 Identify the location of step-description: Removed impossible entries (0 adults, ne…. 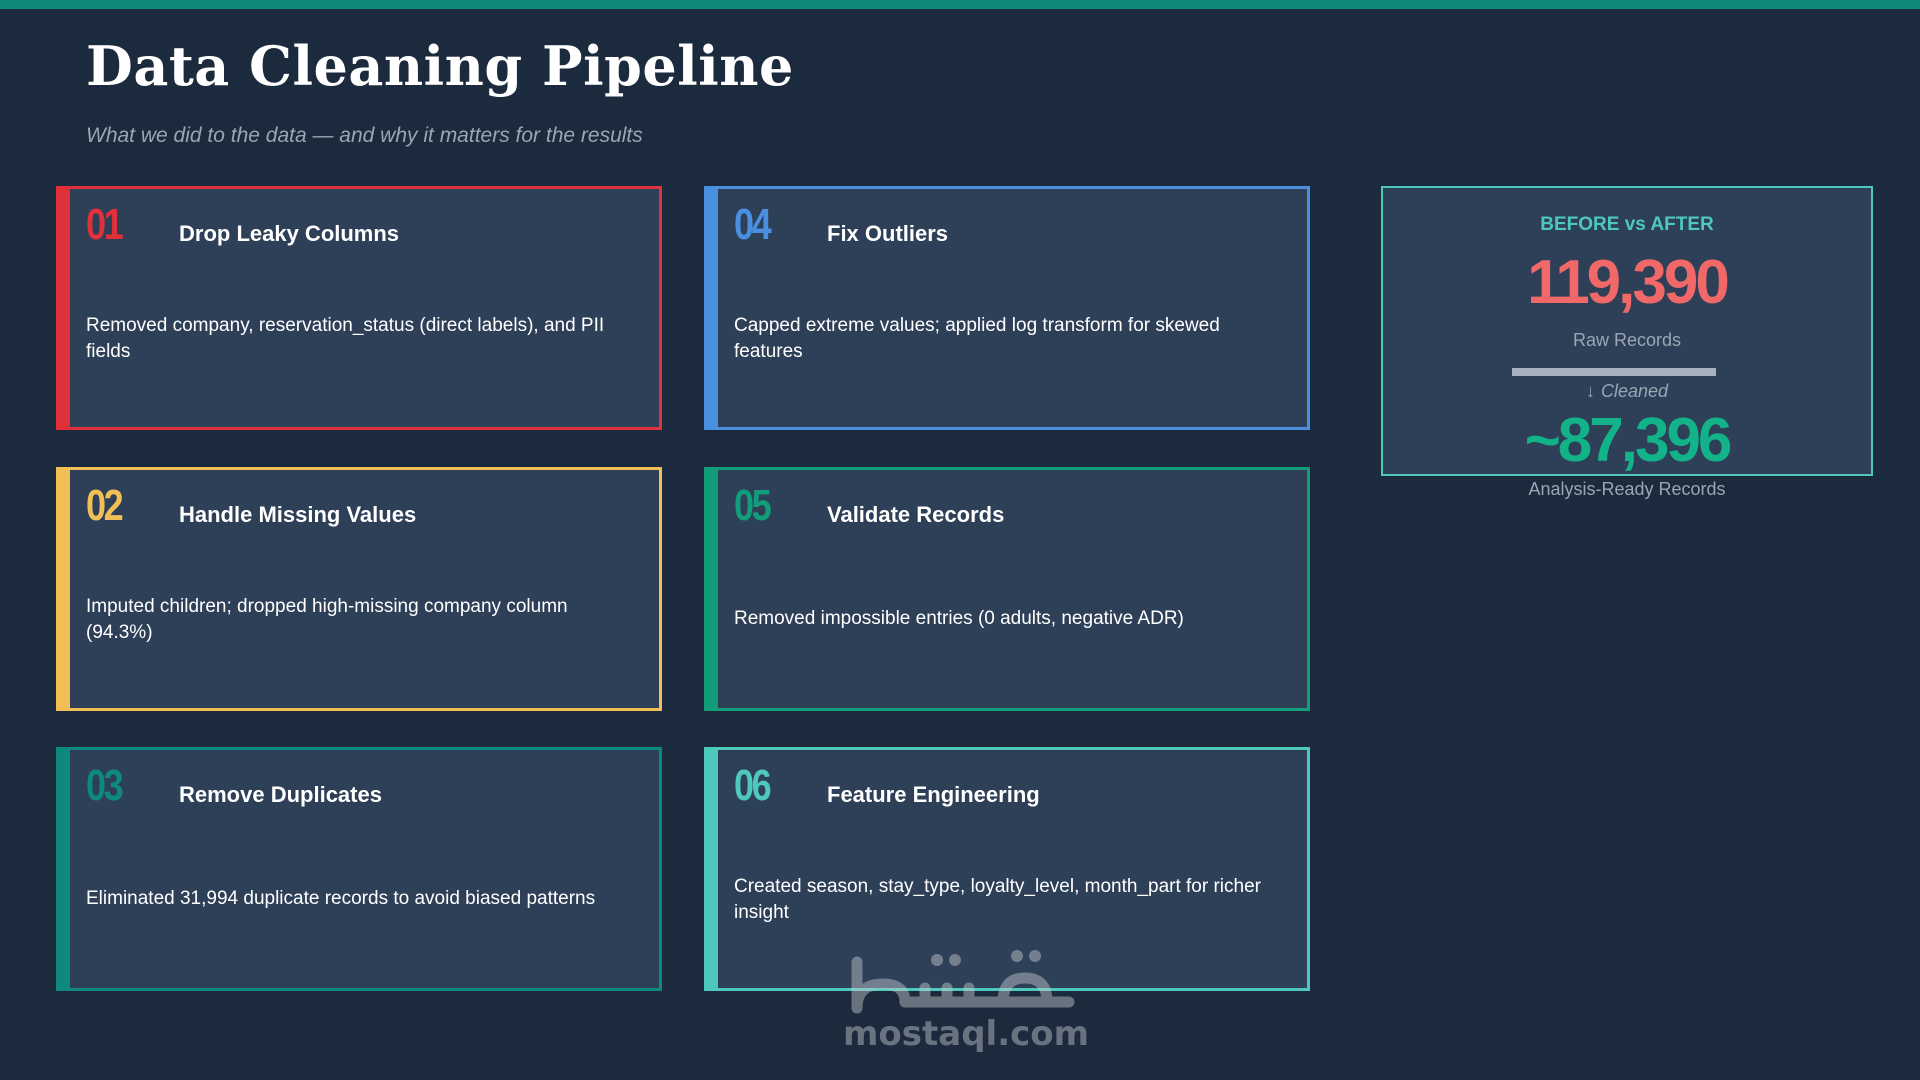
(959, 618).